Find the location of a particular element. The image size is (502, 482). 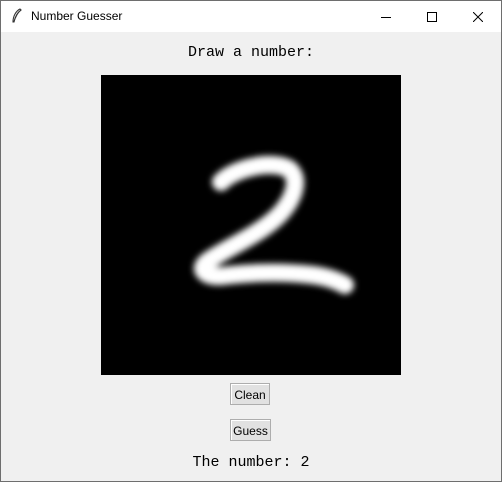

maximize-button is located at coordinates (432, 16).